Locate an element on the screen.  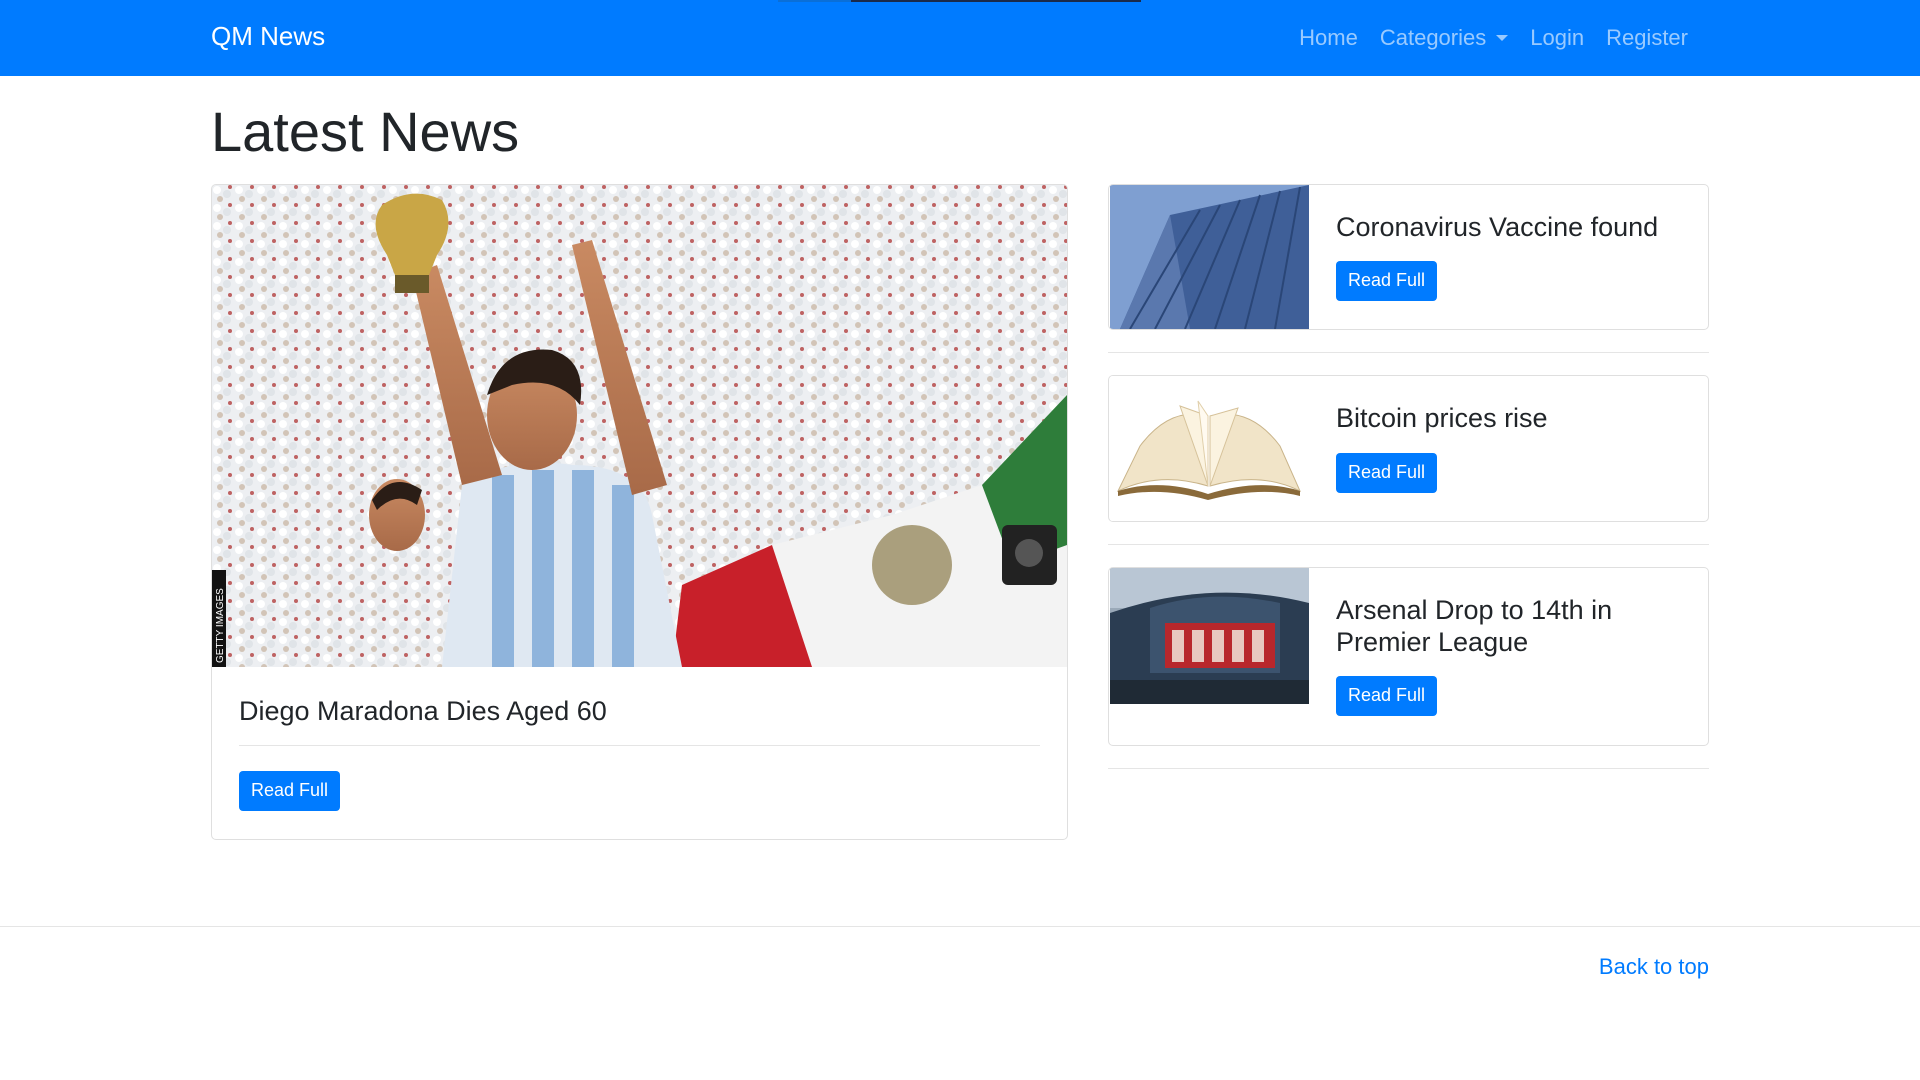
featured-divider is located at coordinates (639, 746).